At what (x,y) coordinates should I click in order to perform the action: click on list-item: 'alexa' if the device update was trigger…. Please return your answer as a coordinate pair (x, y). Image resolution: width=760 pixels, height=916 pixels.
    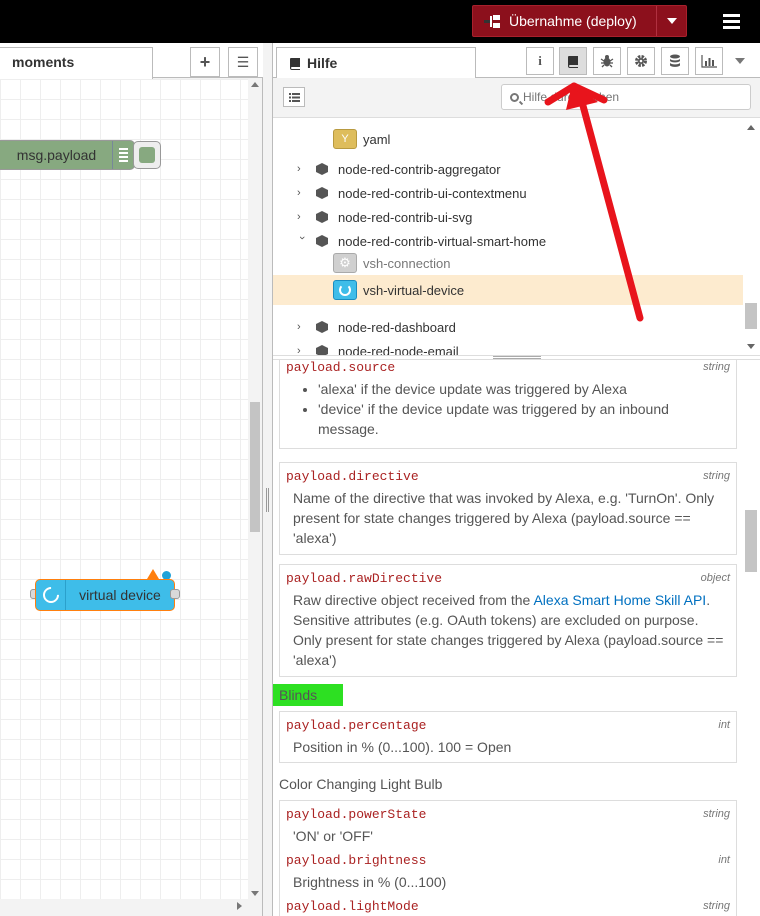
    Looking at the image, I should click on (524, 389).